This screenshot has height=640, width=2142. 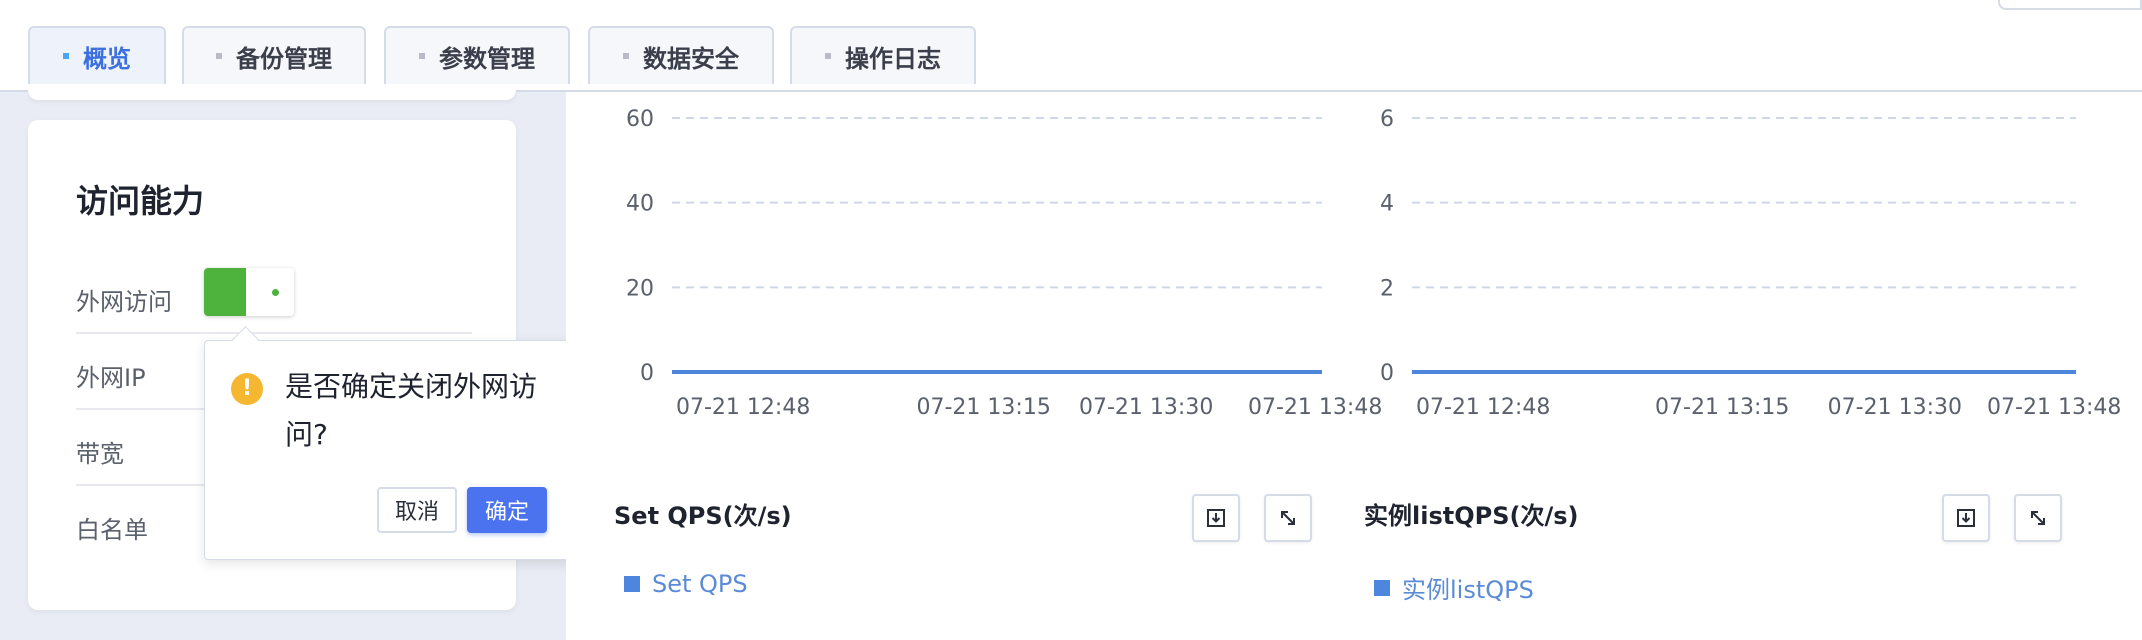 I want to click on y-tick-label: 4, so click(x=1387, y=204).